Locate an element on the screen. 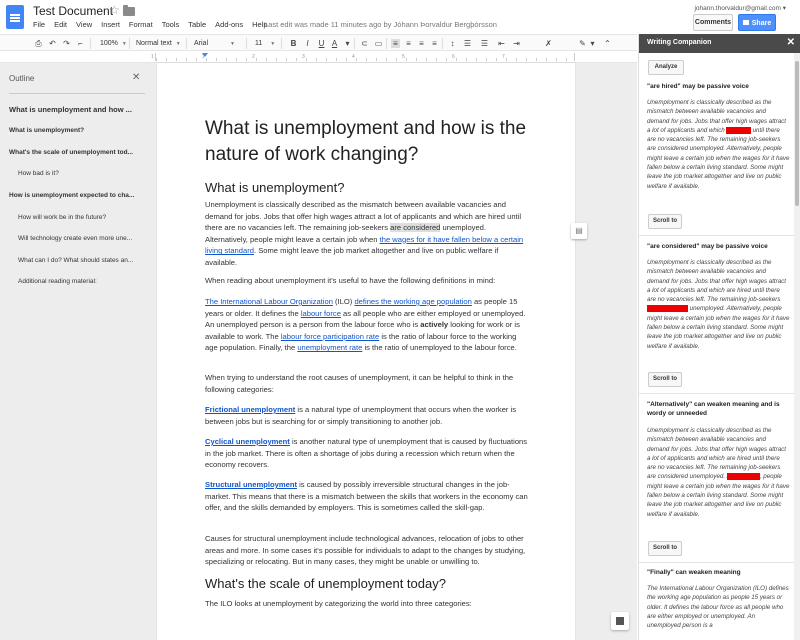  section-heading: What's the scale of unemployment today? is located at coordinates (325, 583).